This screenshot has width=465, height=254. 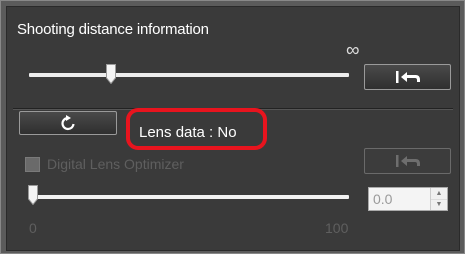 I want to click on refresh-icon, so click(x=68, y=123).